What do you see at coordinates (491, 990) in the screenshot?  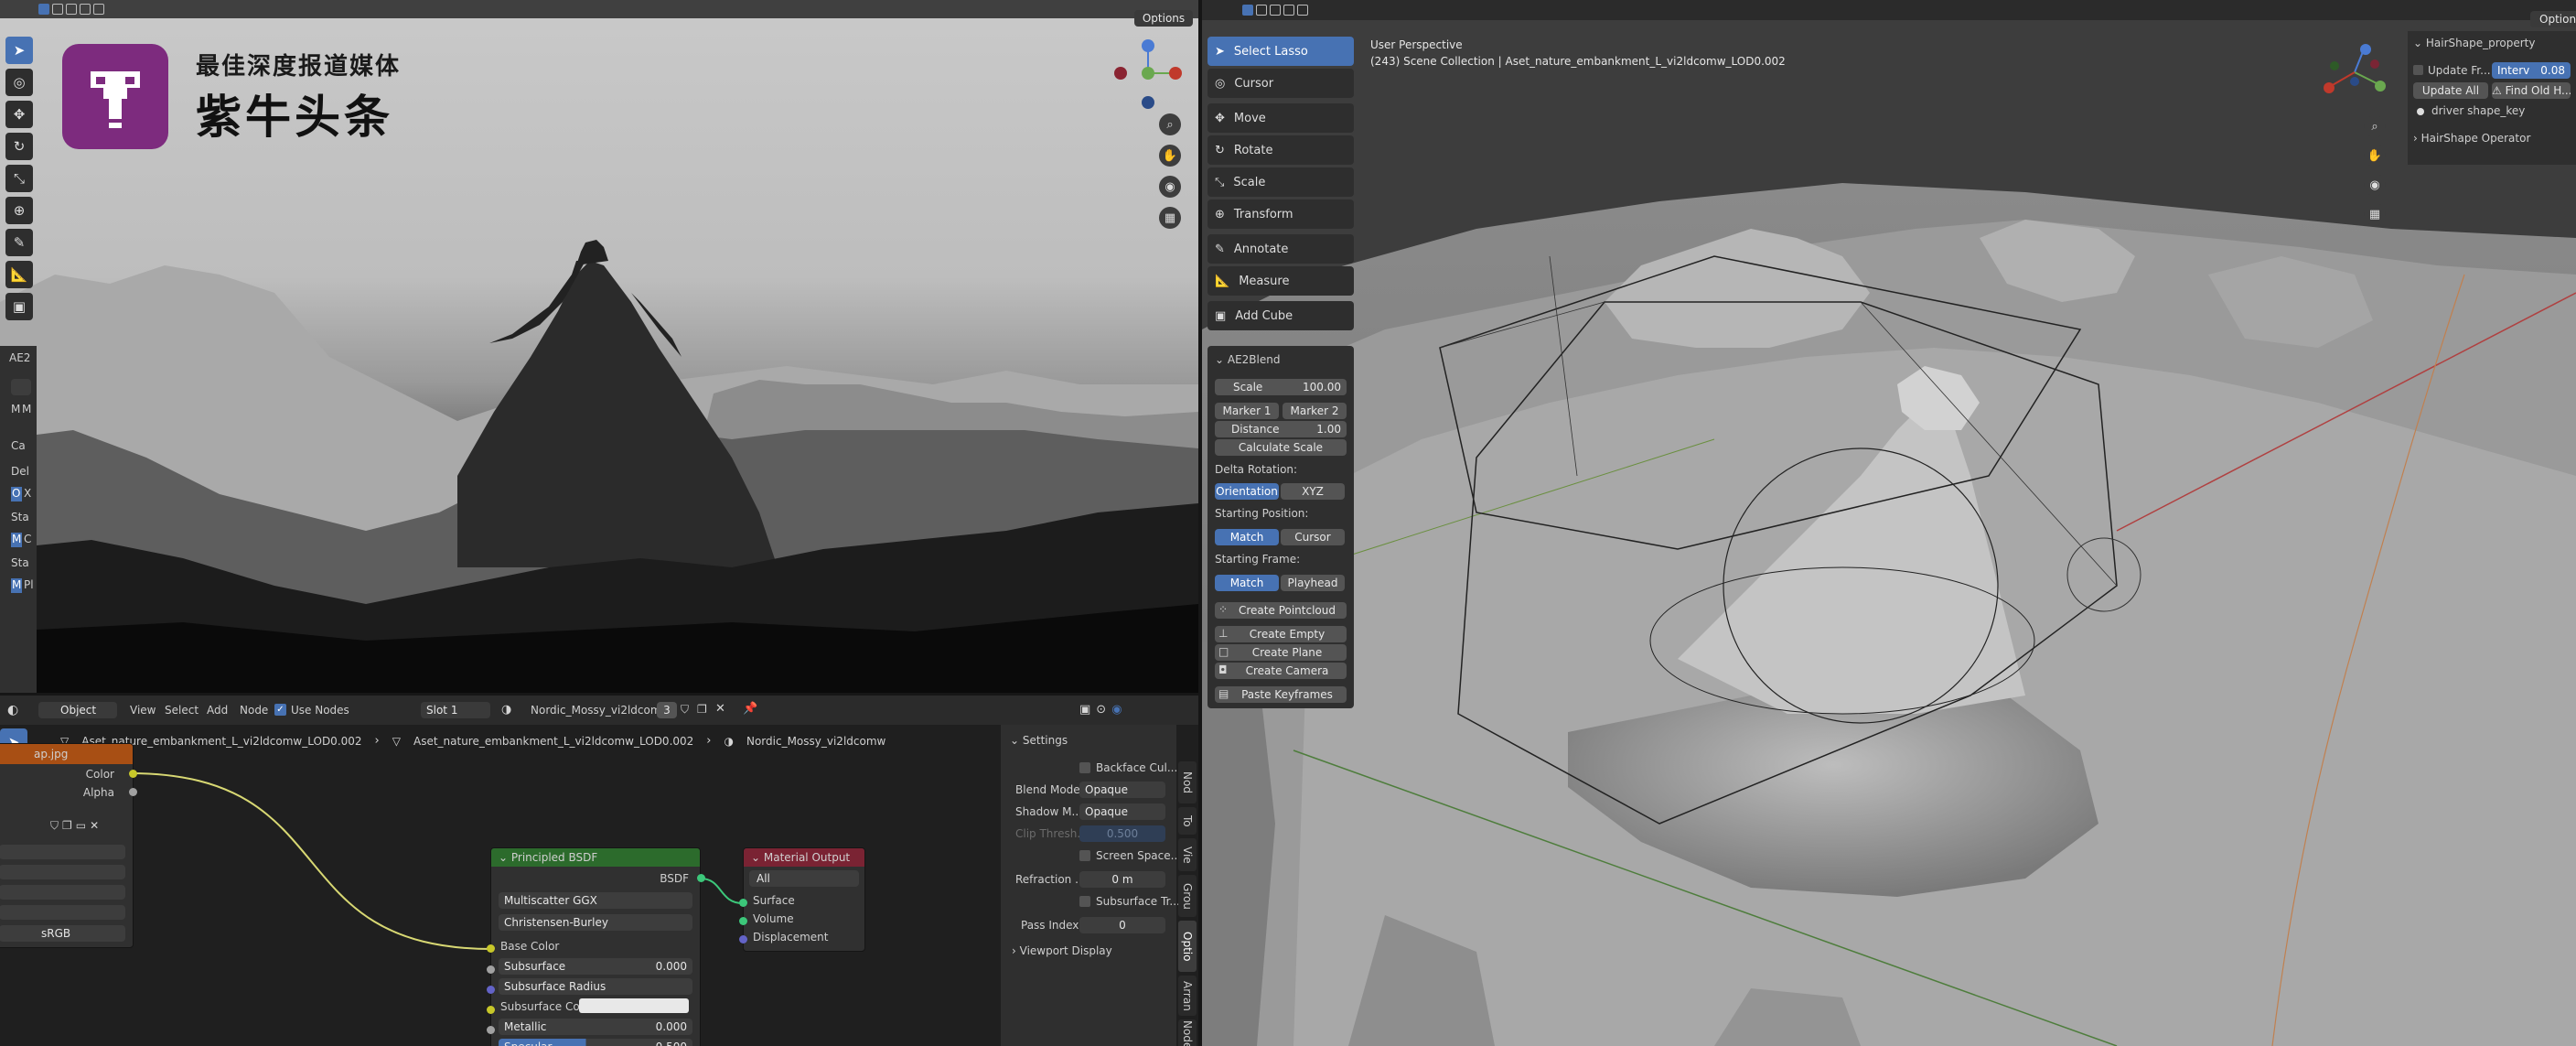 I see `socket-subsurface-radius` at bounding box center [491, 990].